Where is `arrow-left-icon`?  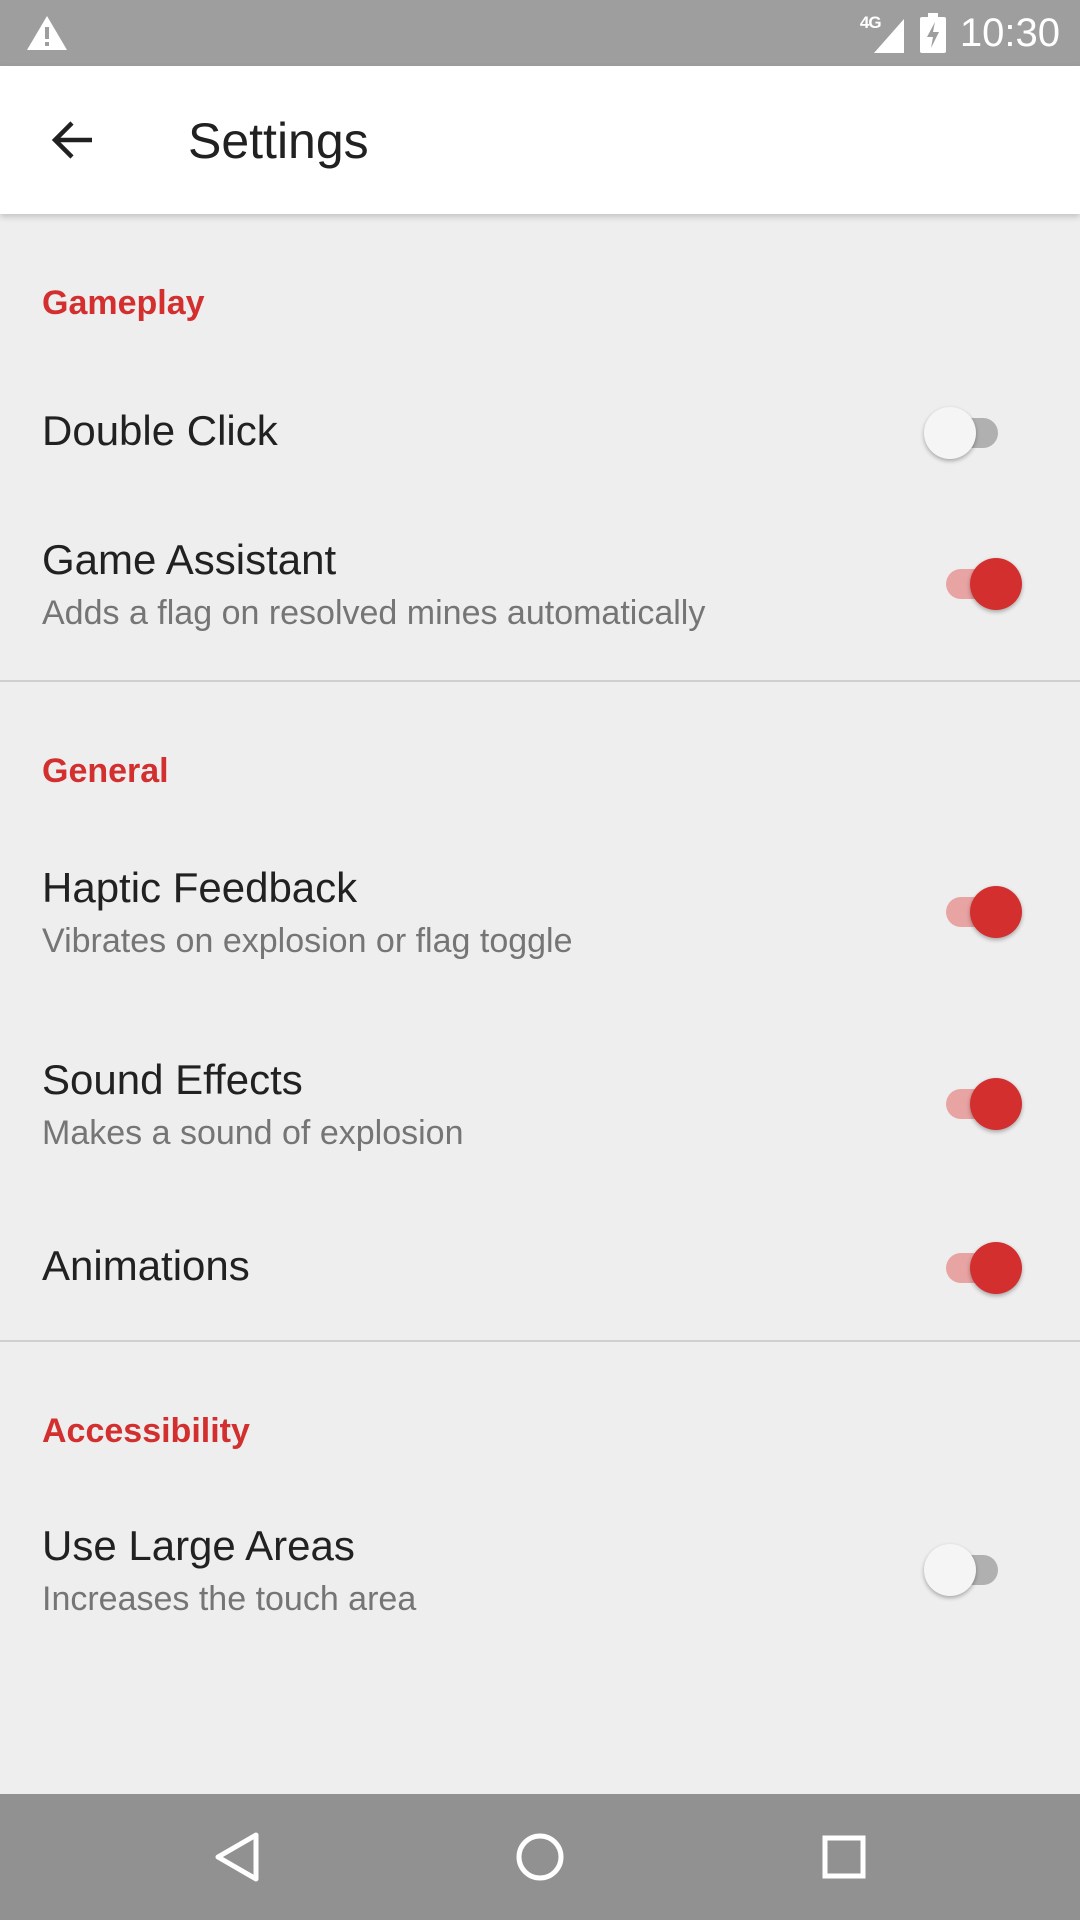
arrow-left-icon is located at coordinates (71, 140).